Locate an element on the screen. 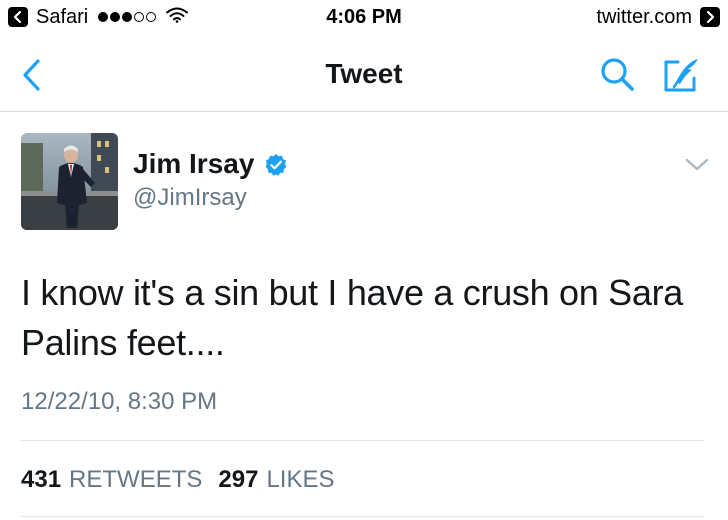 This screenshot has width=728, height=520. verified-badge-icon is located at coordinates (276, 164).